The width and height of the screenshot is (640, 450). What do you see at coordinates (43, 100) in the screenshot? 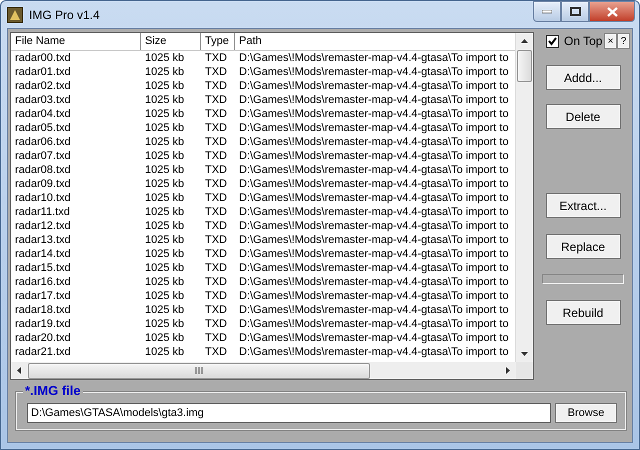
I see `table-cell-text: radar03.txd` at bounding box center [43, 100].